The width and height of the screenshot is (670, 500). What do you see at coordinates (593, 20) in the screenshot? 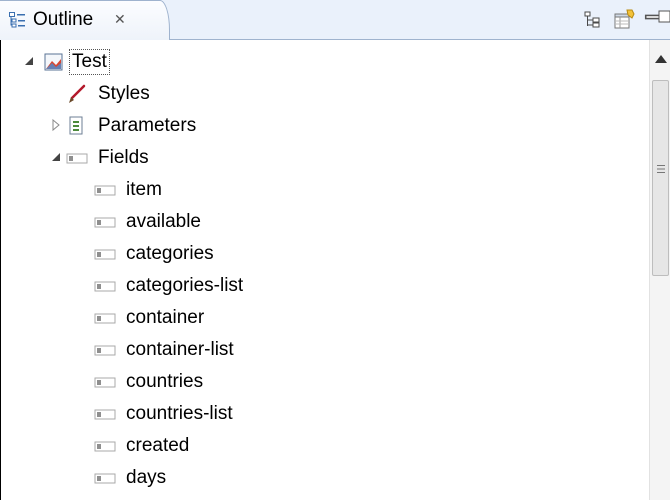
I see `tree-hierarchy-icon` at bounding box center [593, 20].